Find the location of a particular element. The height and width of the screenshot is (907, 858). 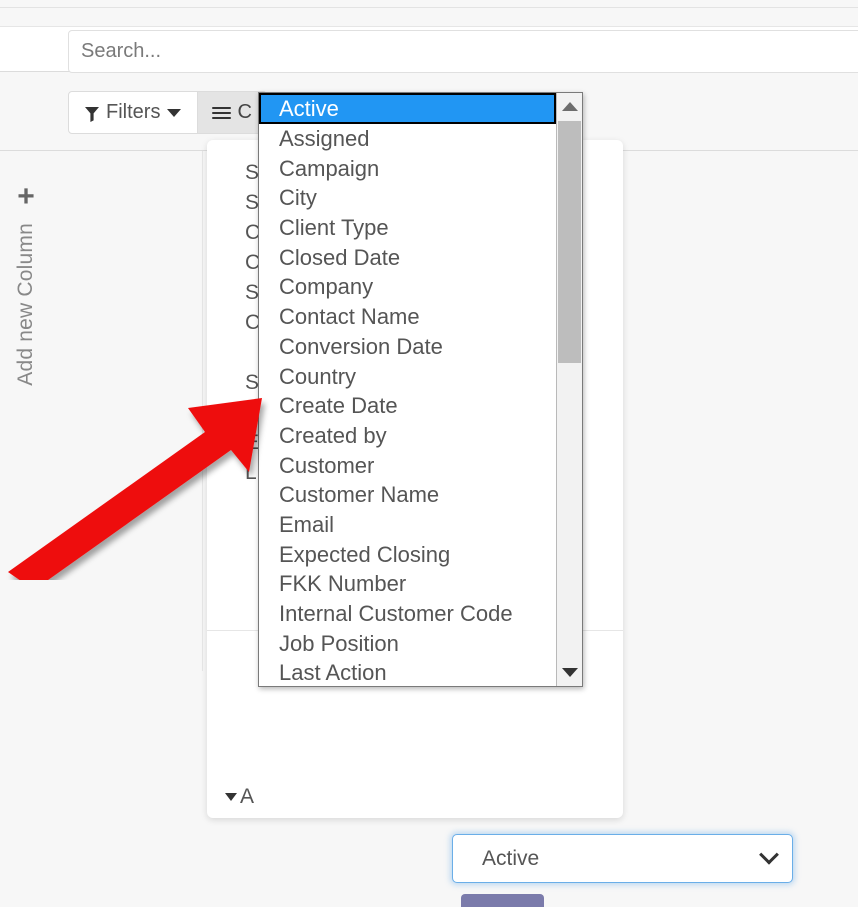

columns-button: C is located at coordinates (232, 112).